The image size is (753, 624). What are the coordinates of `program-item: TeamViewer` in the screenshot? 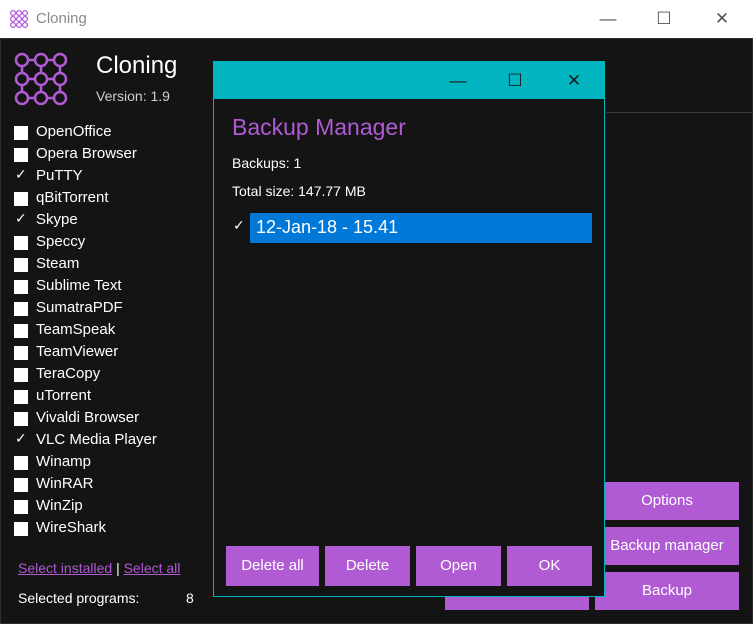 It's located at (114, 353).